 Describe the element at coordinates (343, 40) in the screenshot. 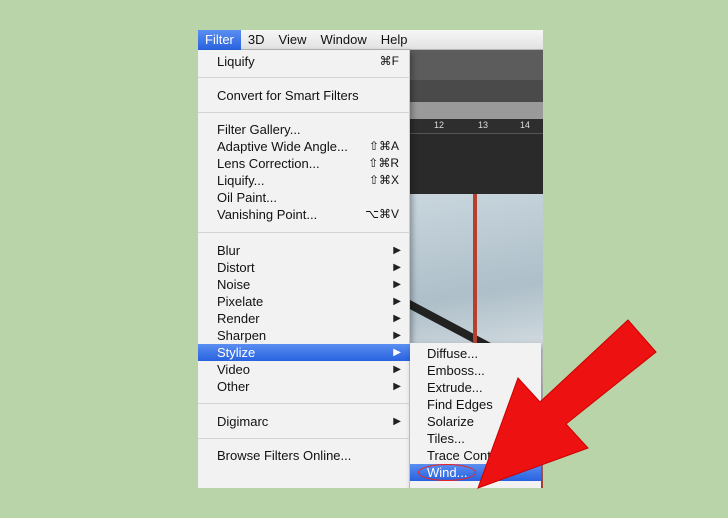

I see `menu-window: Window` at that location.